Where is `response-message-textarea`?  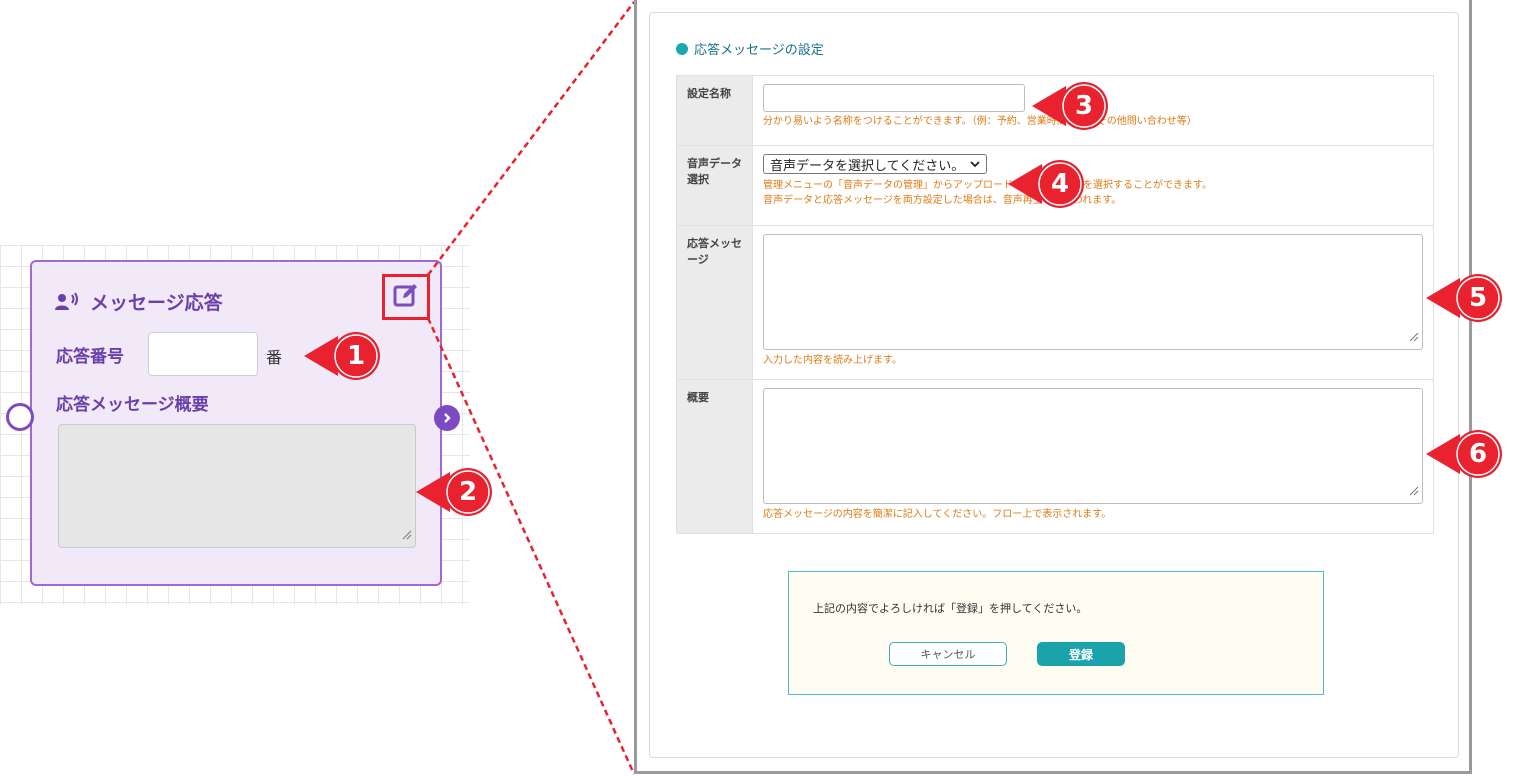
response-message-textarea is located at coordinates (1093, 292).